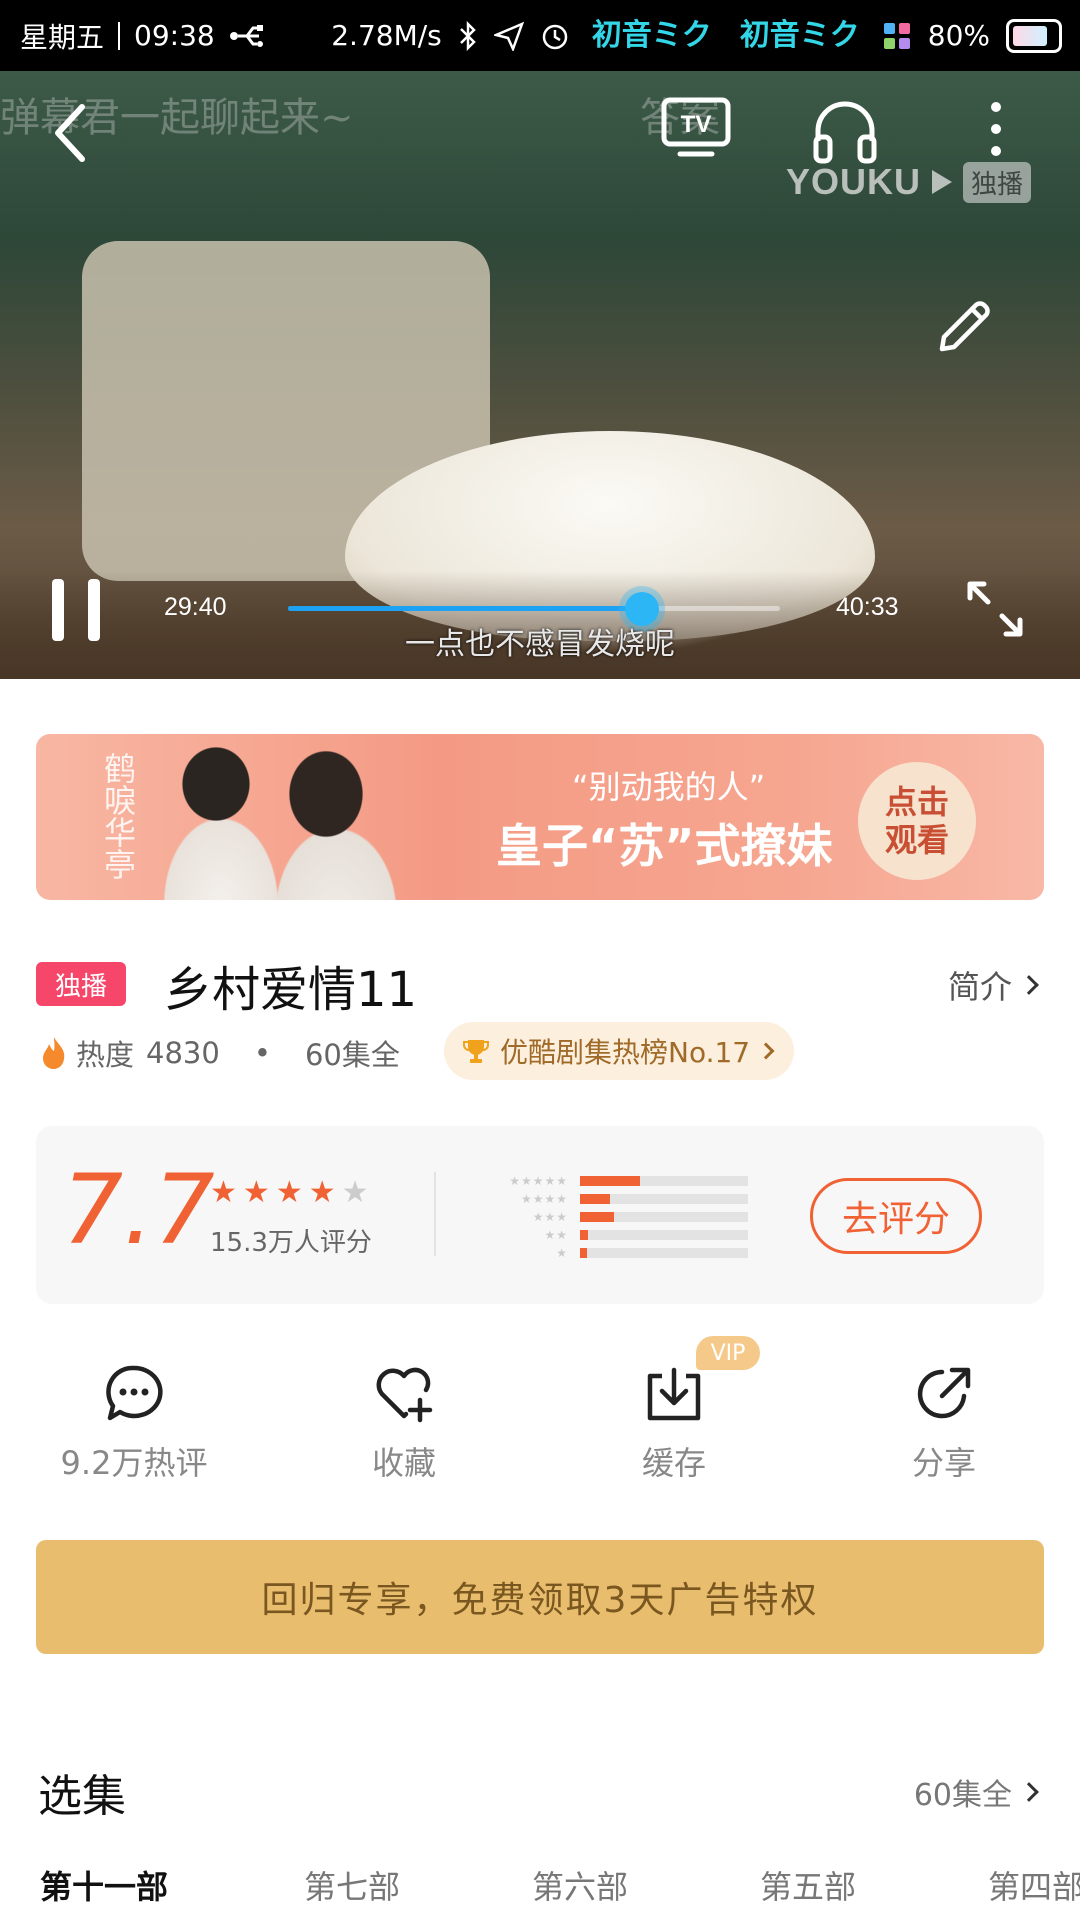  I want to click on send-icon, so click(508, 36).